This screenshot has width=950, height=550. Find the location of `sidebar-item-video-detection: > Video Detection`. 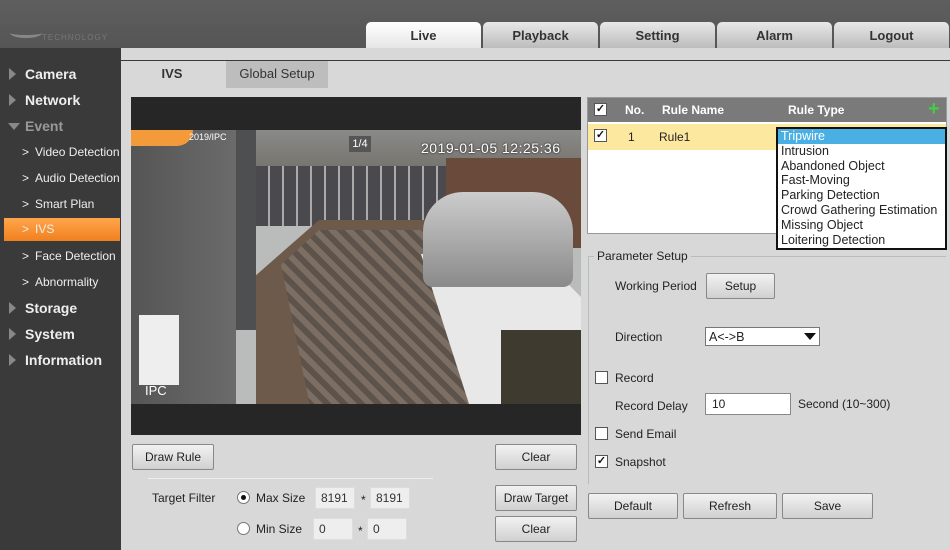

sidebar-item-video-detection: > Video Detection is located at coordinates (62, 152).